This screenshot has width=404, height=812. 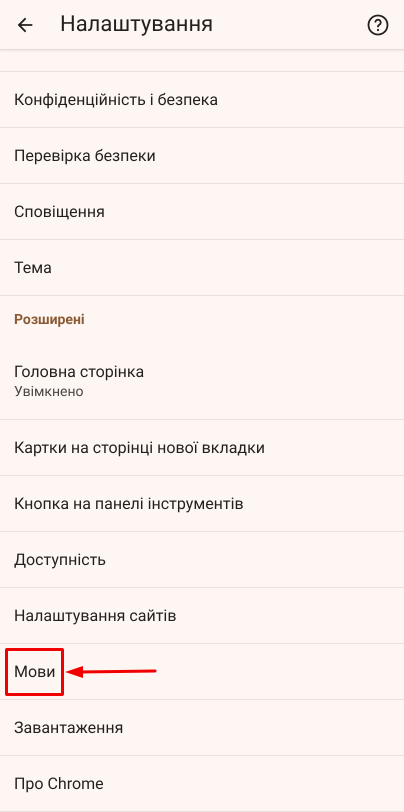 I want to click on help-icon, so click(x=378, y=24).